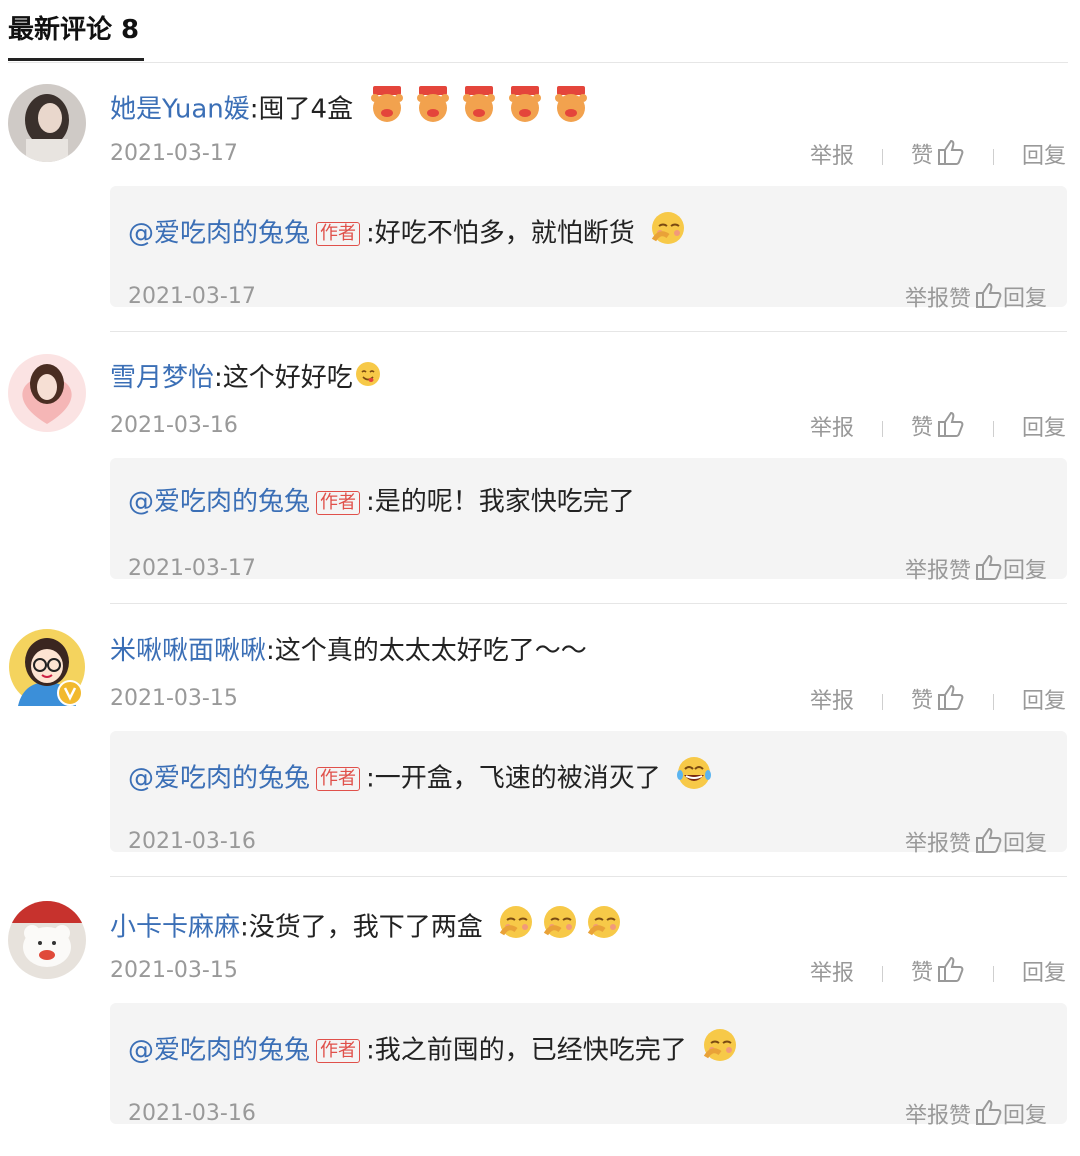 This screenshot has height=1156, width=1080. What do you see at coordinates (500, 502) in the screenshot?
I see `reply-text: :是的呢！我家快吃完了` at bounding box center [500, 502].